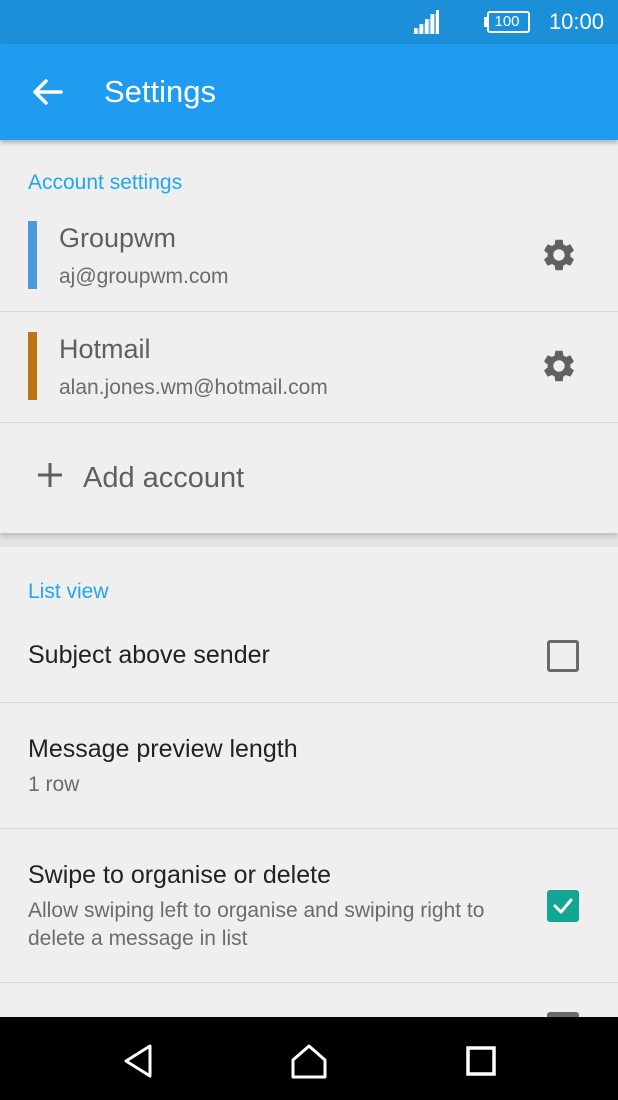 This screenshot has height=1100, width=618. I want to click on subject-above-sender-checkbox, so click(563, 656).